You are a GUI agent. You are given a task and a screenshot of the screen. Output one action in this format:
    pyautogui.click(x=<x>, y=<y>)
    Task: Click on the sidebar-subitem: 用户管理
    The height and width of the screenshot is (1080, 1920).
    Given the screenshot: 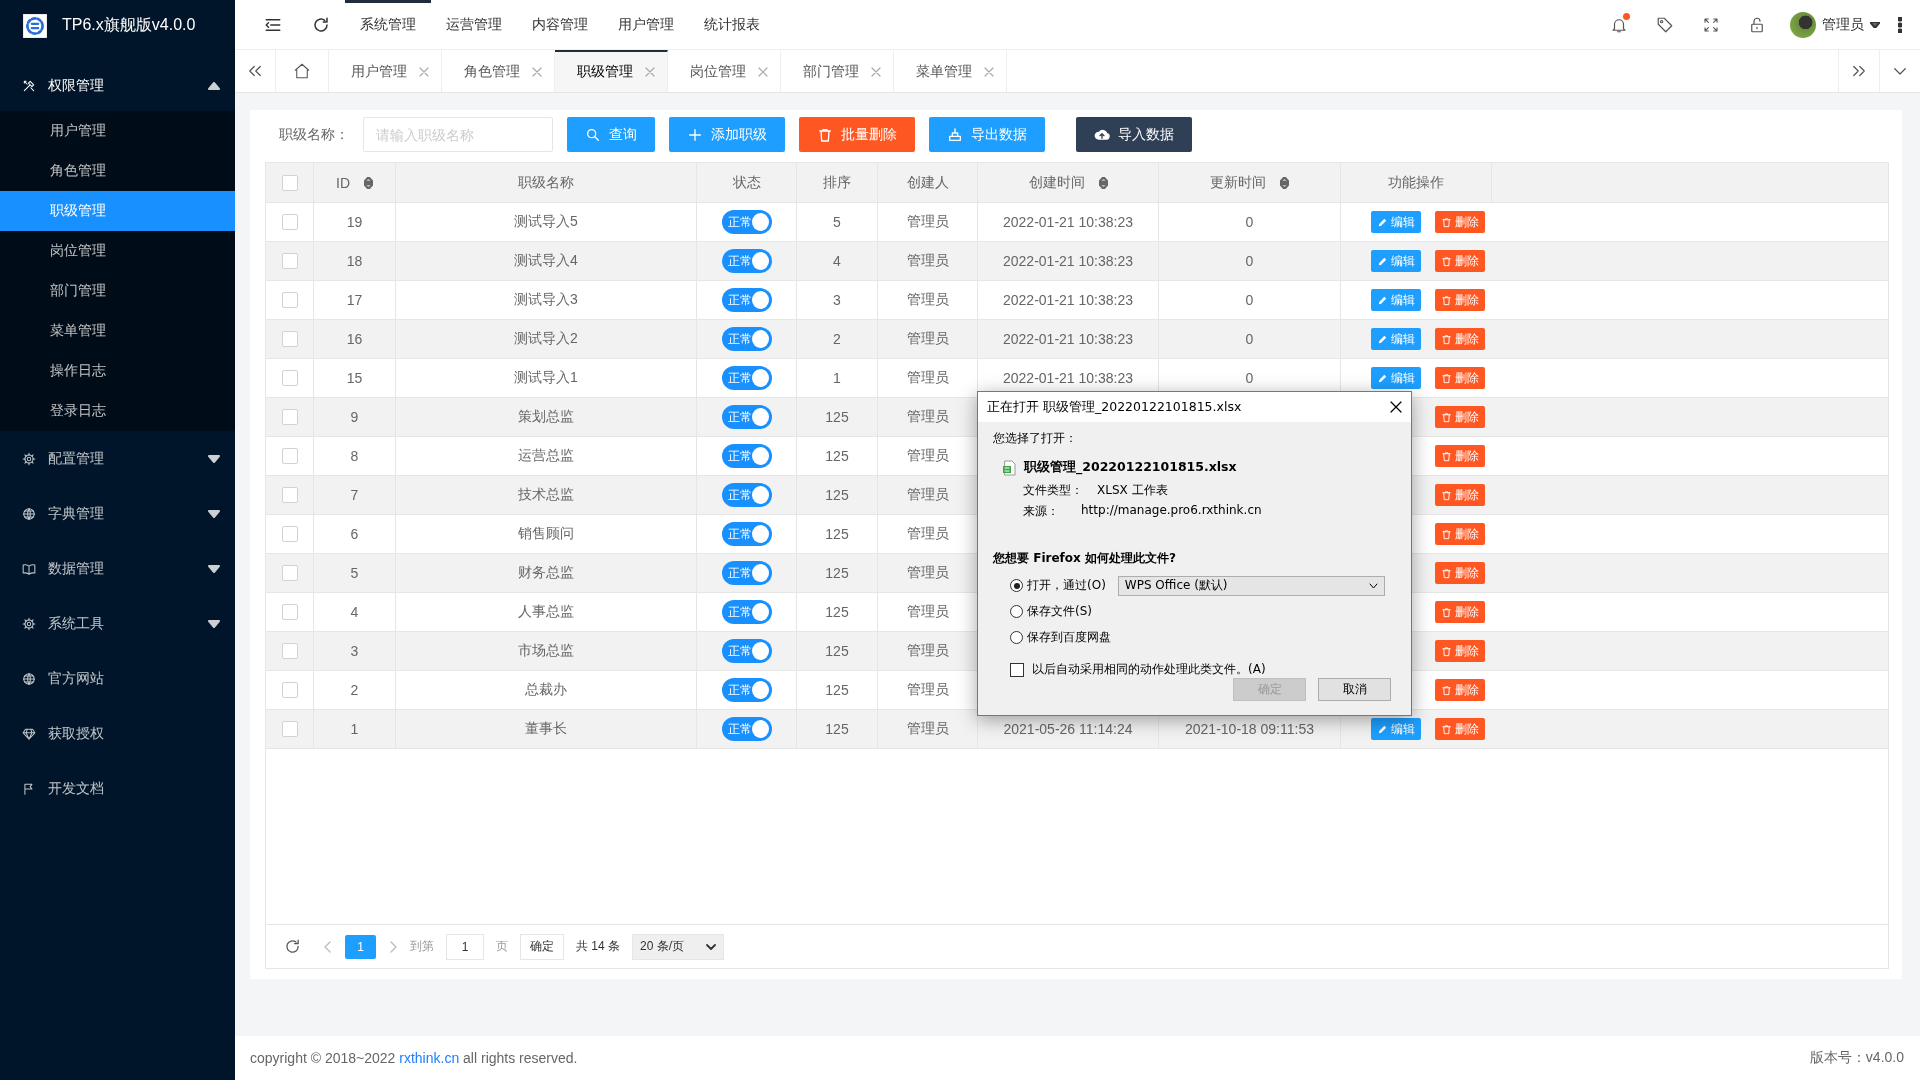 What is the action you would take?
    pyautogui.click(x=117, y=131)
    